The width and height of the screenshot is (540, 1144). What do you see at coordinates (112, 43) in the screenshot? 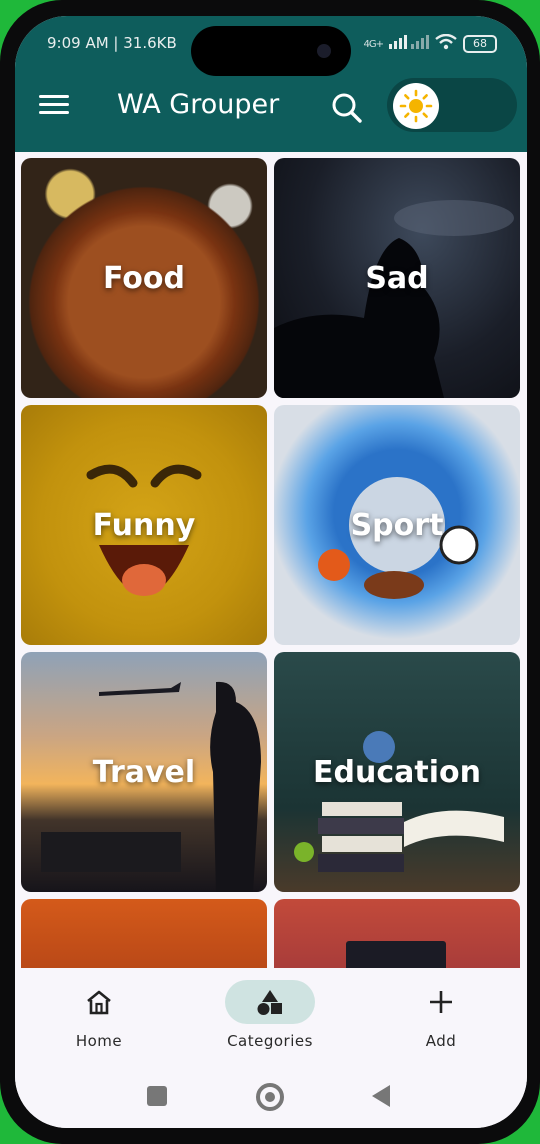
I see `status-time: 9:09 AM | 31.6KB` at bounding box center [112, 43].